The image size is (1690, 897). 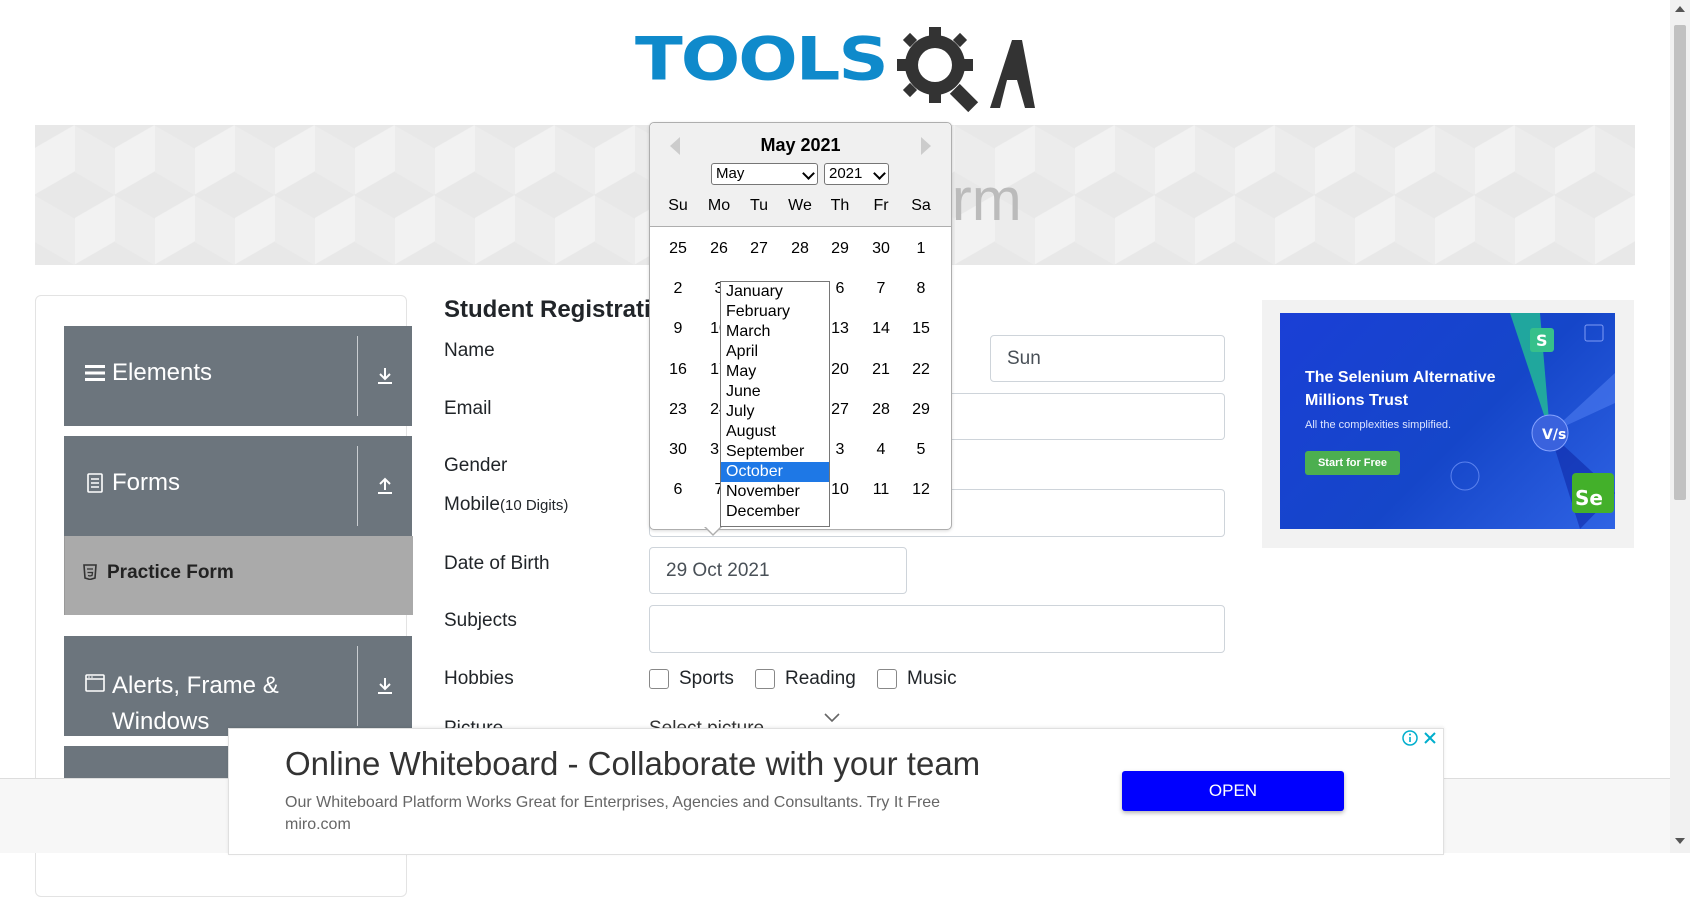 I want to click on dob-label: Date of Birth, so click(x=497, y=563).